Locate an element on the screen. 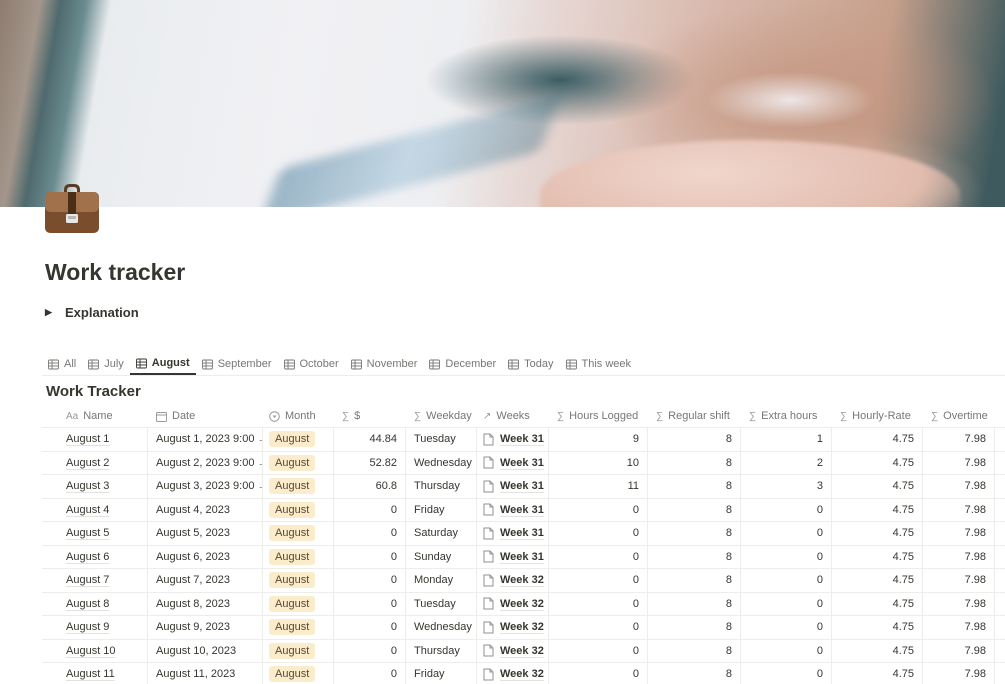 The image size is (1005, 684). cell-date: August 2, 2023 9:00 → is located at coordinates (205, 462).